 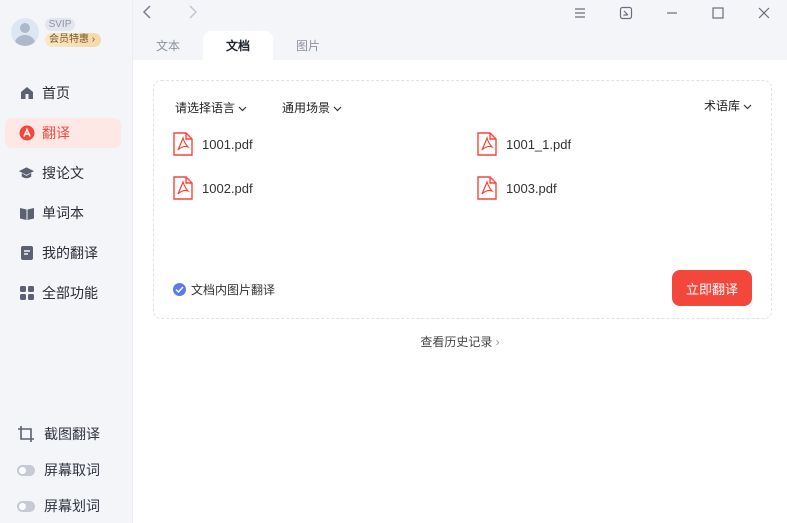 What do you see at coordinates (193, 12) in the screenshot?
I see `forward-icon` at bounding box center [193, 12].